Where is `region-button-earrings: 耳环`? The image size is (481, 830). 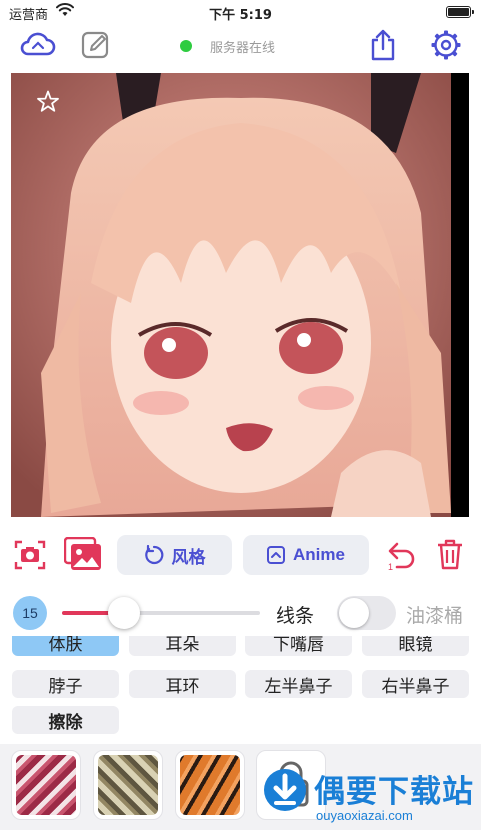
region-button-earrings: 耳环 is located at coordinates (182, 684).